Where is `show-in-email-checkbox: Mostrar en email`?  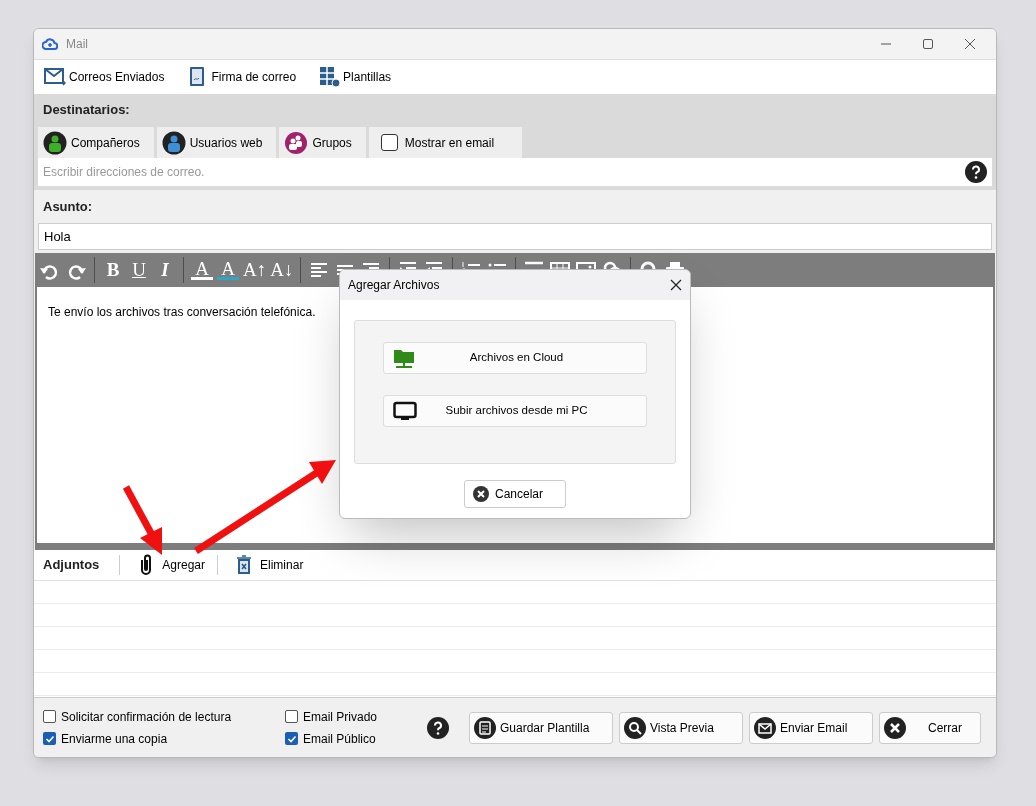
show-in-email-checkbox: Mostrar en email is located at coordinates (445, 142).